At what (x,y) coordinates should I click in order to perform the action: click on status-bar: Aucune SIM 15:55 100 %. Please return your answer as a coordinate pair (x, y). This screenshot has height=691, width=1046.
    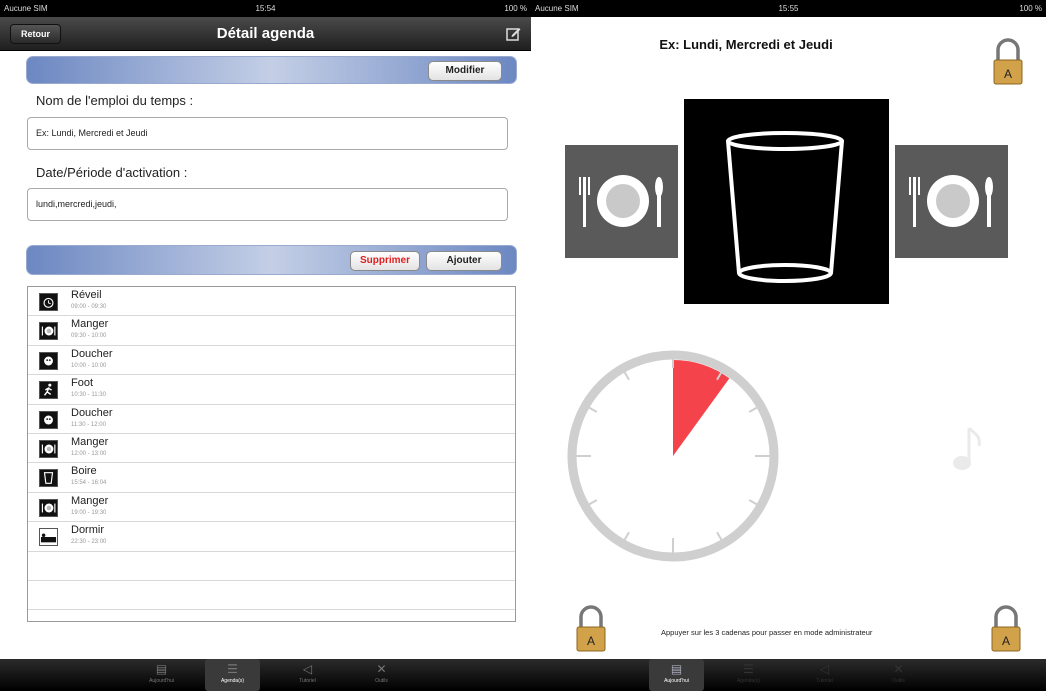
    Looking at the image, I should click on (788, 8).